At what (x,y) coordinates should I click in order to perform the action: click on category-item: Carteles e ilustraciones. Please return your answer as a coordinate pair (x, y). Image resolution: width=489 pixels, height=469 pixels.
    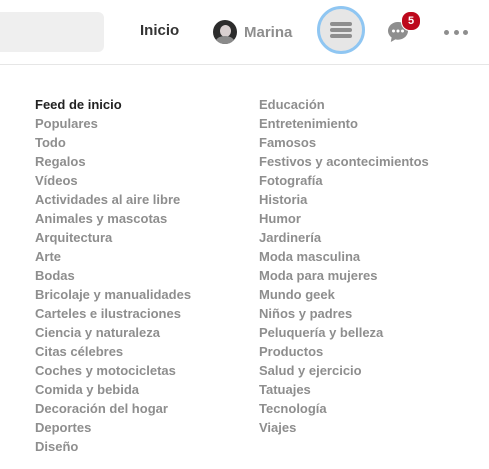
    Looking at the image, I should click on (113, 313).